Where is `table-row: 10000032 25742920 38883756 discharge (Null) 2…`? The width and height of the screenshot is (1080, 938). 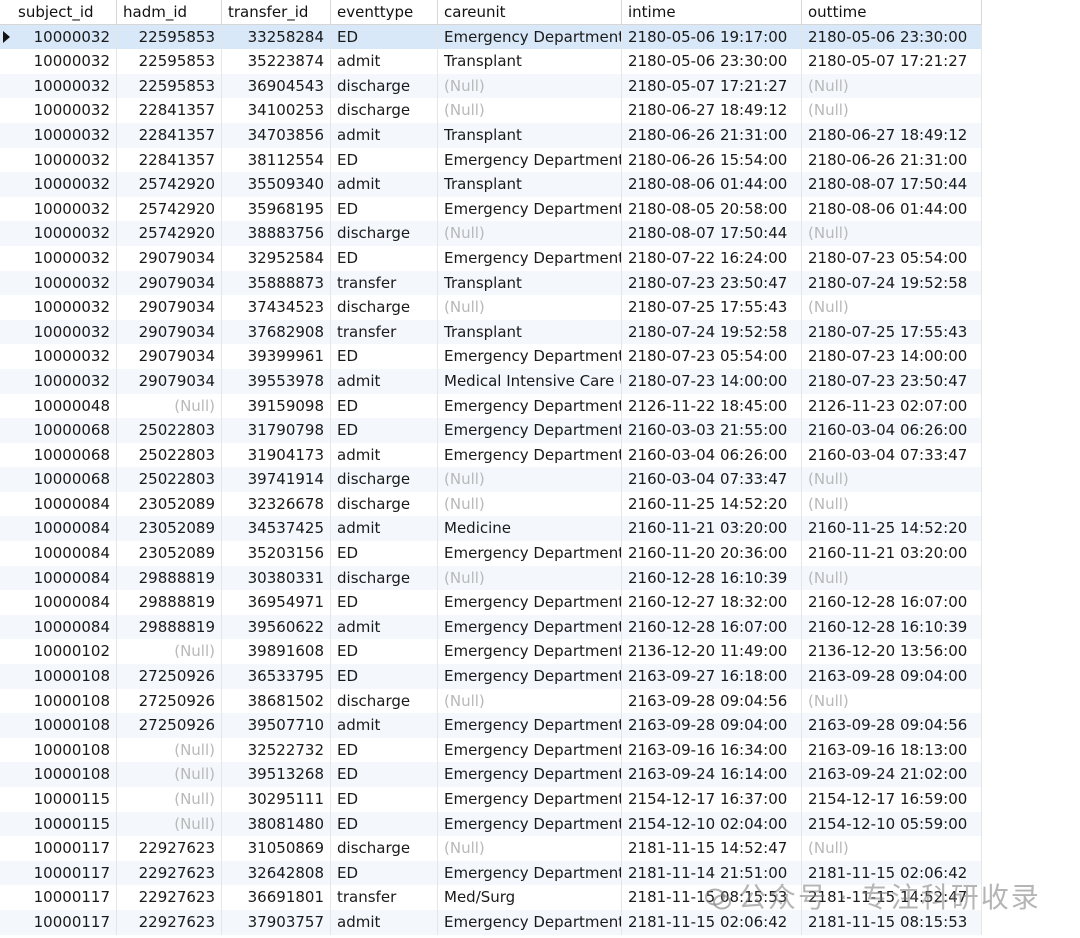
table-row: 10000032 25742920 38883756 discharge (Null) 2… is located at coordinates (491, 233).